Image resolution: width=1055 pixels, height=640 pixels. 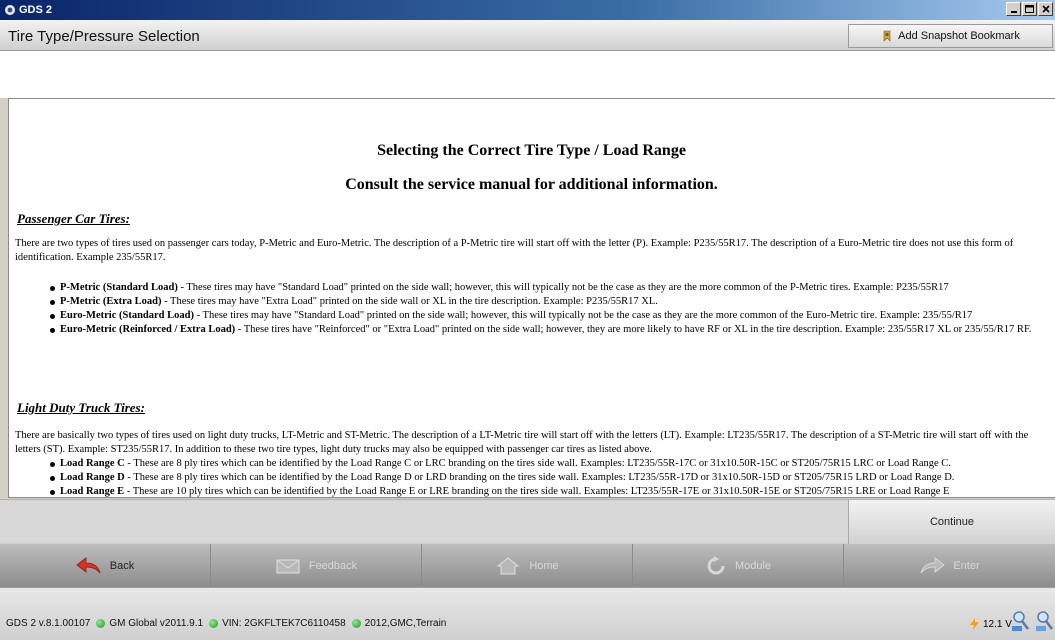 What do you see at coordinates (104, 36) in the screenshot?
I see `page-title: Tire Type/Pressure Selection` at bounding box center [104, 36].